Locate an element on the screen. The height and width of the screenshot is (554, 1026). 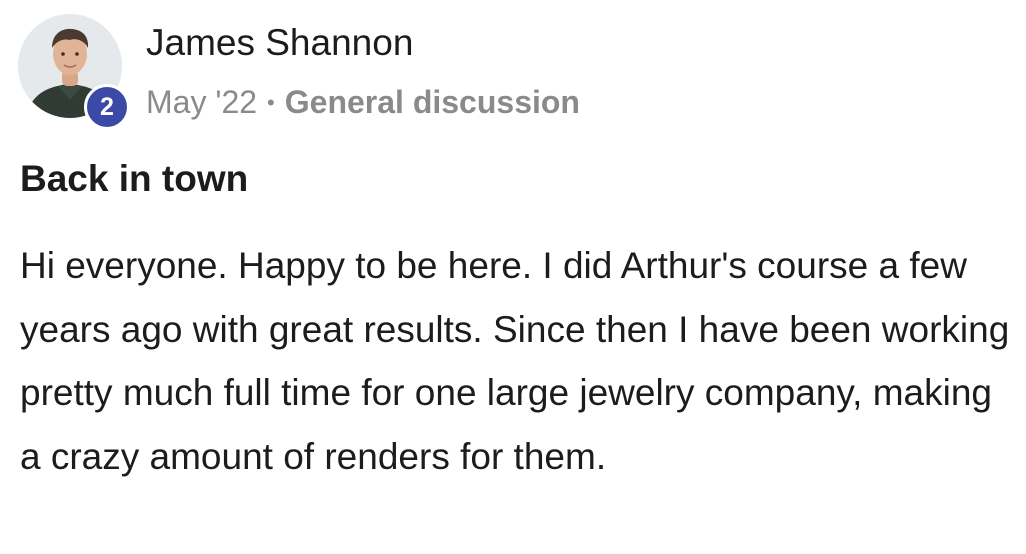
level-number: 2 is located at coordinates (107, 106).